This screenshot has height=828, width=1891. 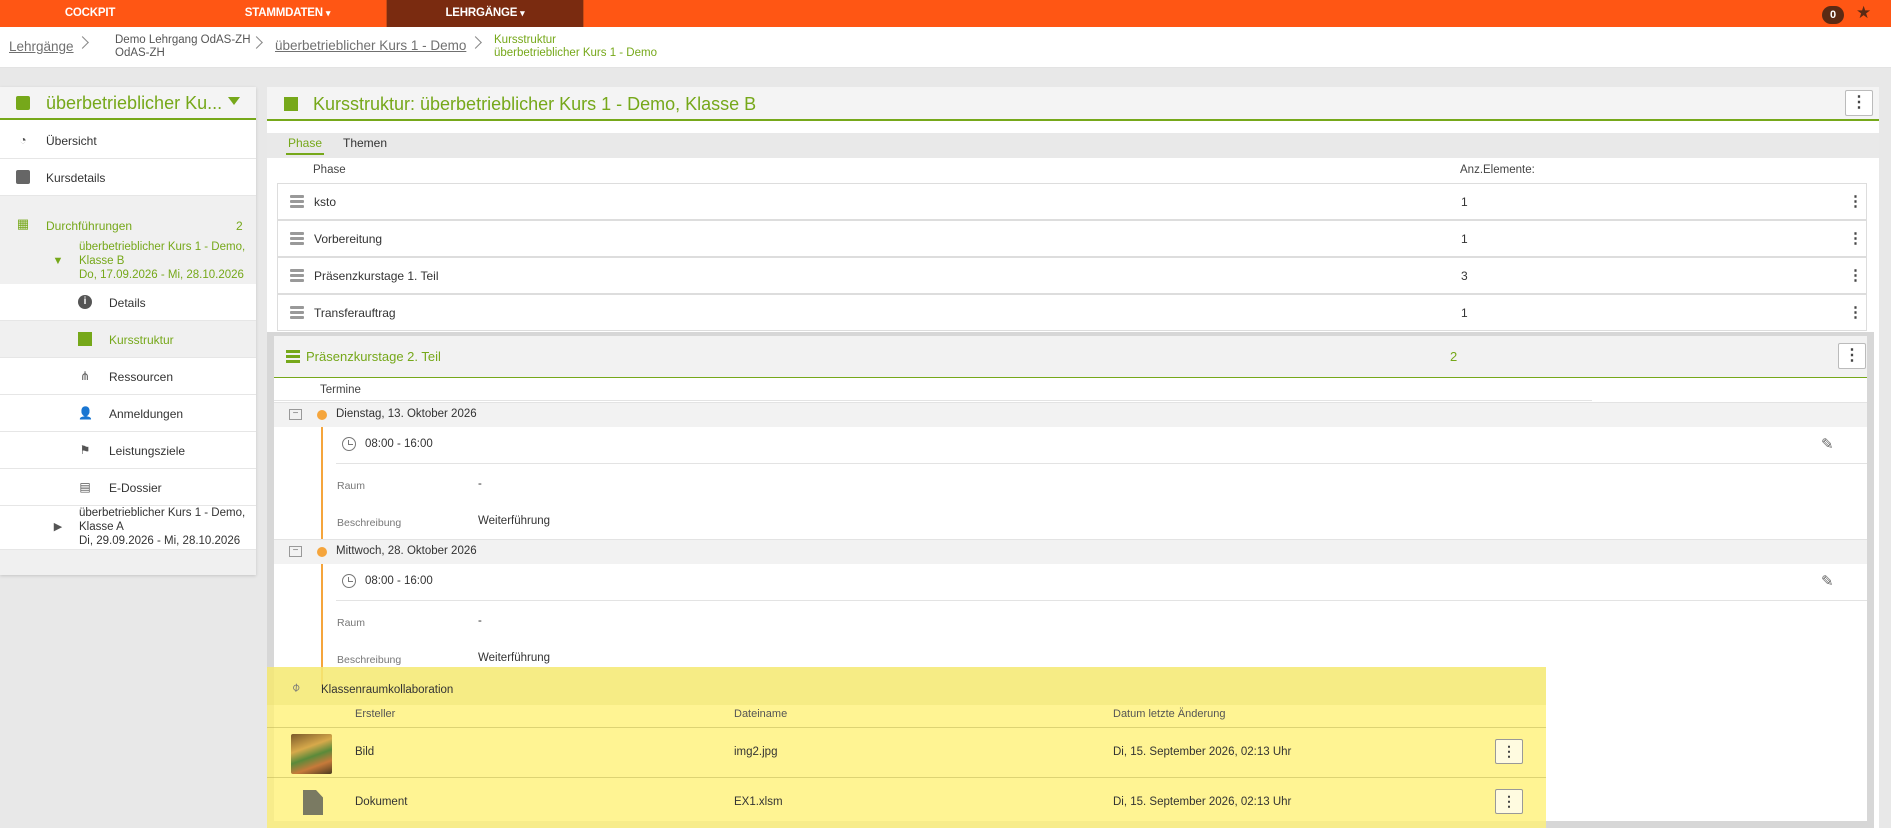 I want to click on collab-title: Klassenraumkollaboration, so click(x=387, y=690).